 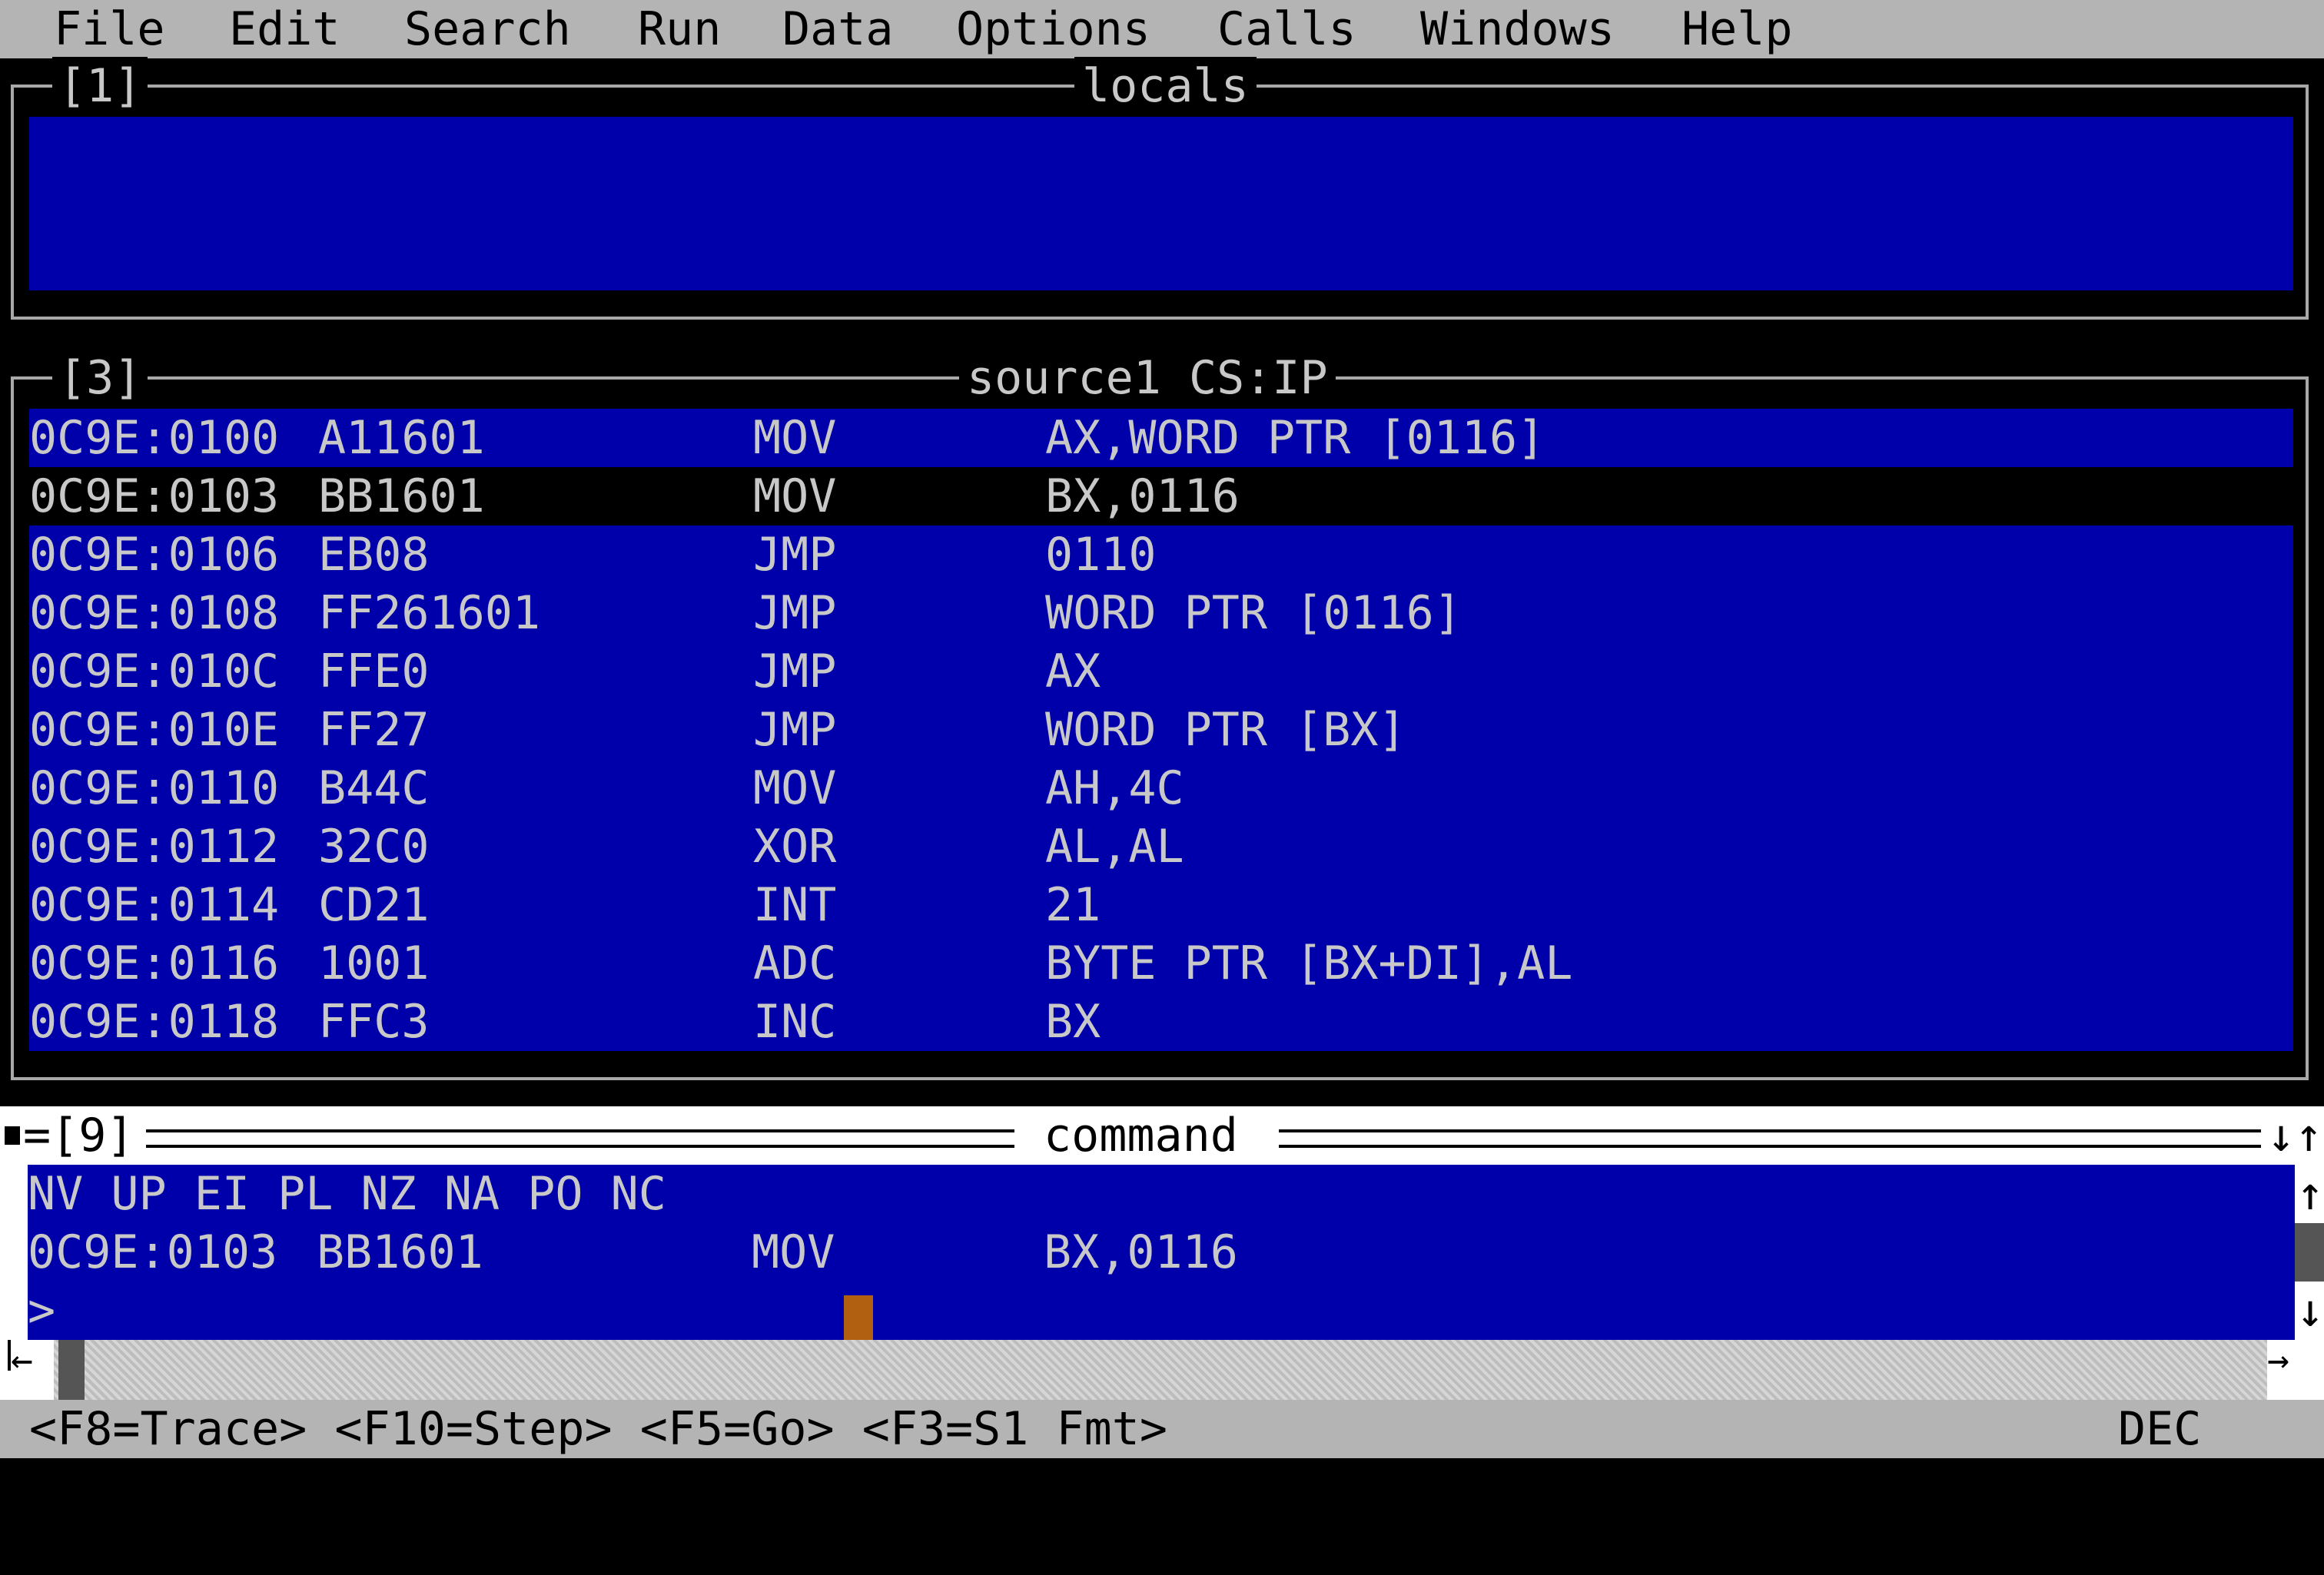 I want to click on menu-options: Options, so click(x=1053, y=29).